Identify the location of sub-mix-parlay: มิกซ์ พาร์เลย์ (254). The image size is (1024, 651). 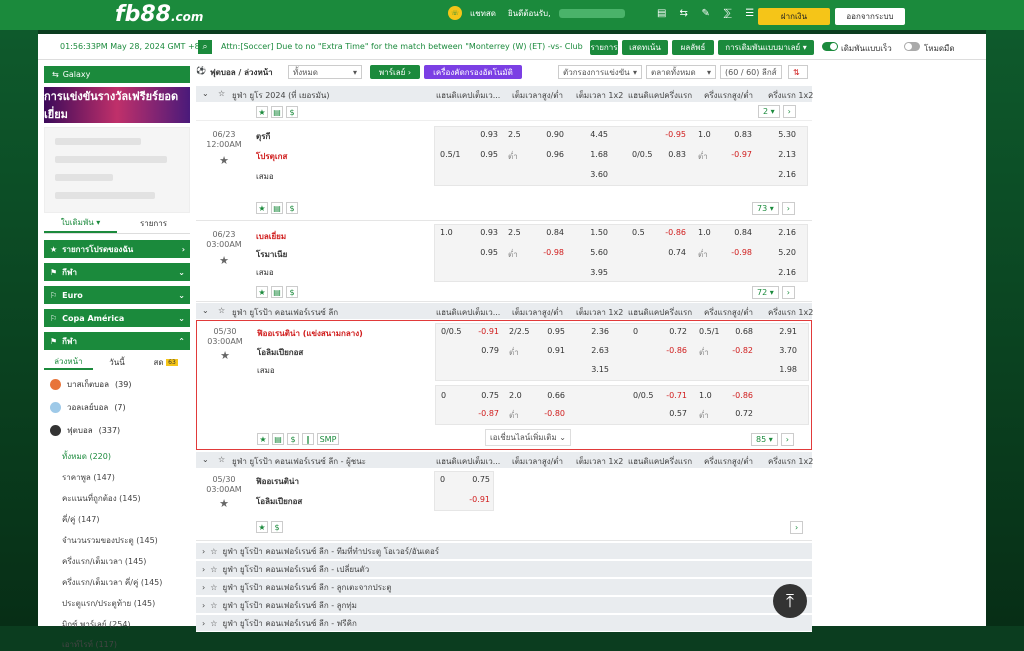
(96, 624).